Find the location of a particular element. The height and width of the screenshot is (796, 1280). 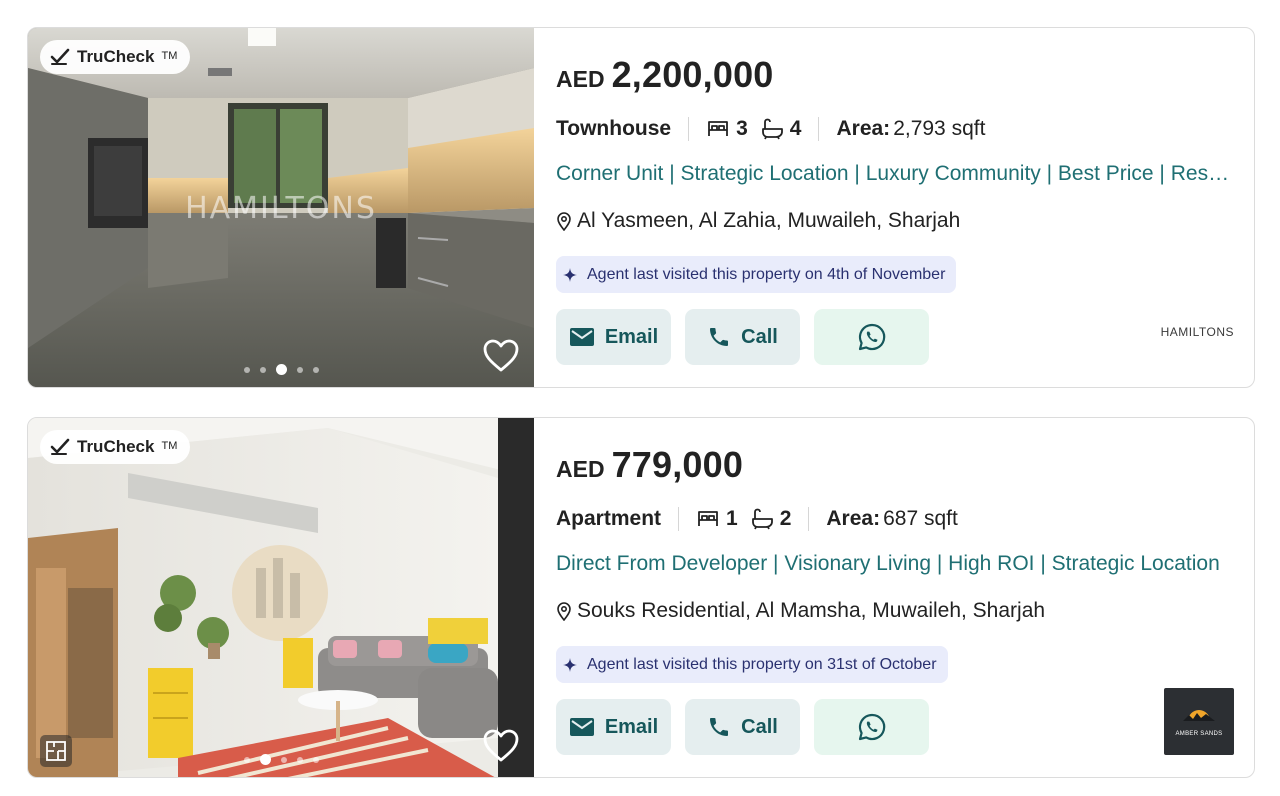

price: AED 779,000 is located at coordinates (649, 465).